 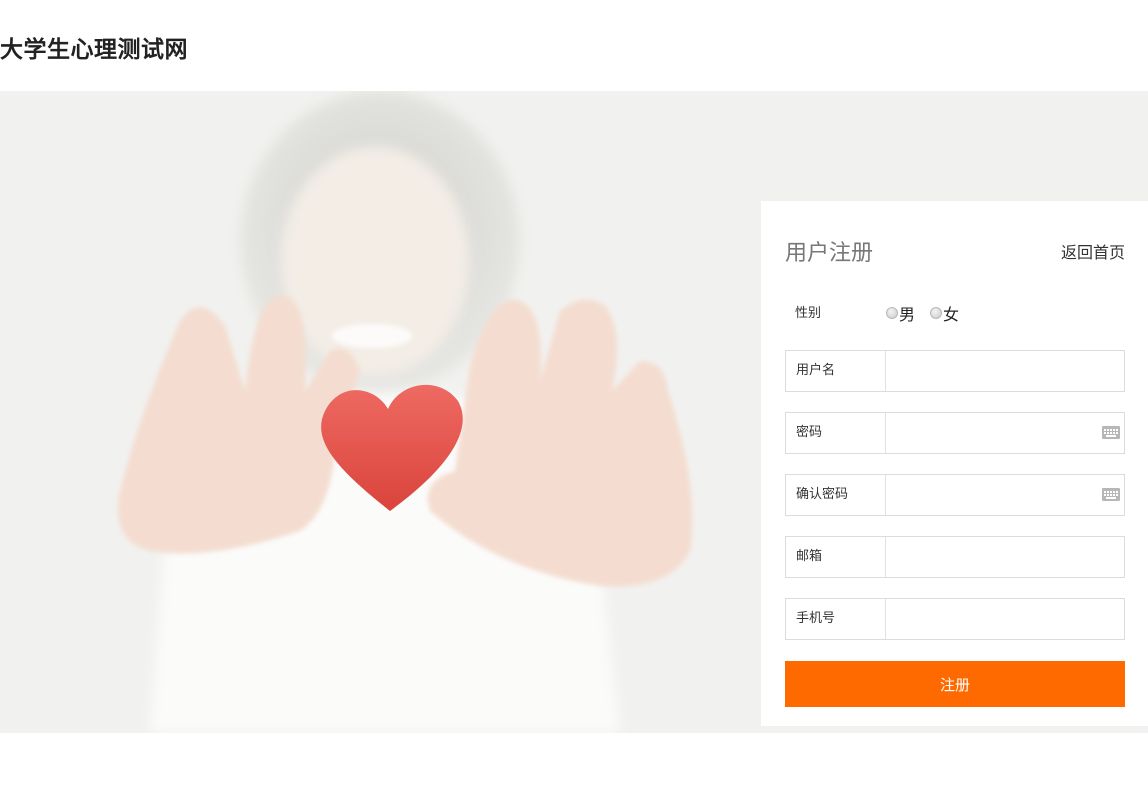 What do you see at coordinates (836, 433) in the screenshot?
I see `password-label: 密码` at bounding box center [836, 433].